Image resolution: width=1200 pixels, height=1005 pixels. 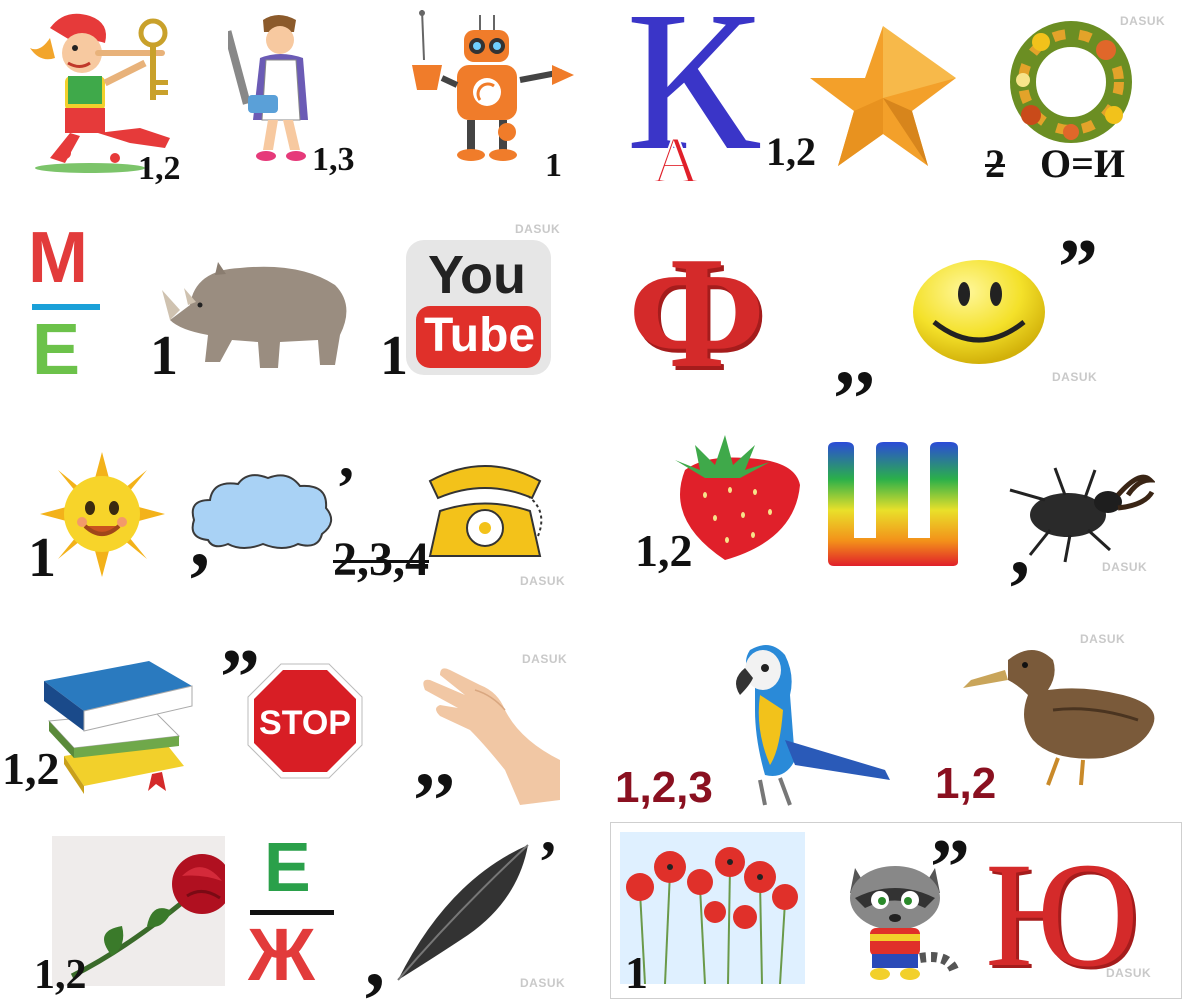 I want to click on rose-label: 1,2, so click(x=60, y=975).